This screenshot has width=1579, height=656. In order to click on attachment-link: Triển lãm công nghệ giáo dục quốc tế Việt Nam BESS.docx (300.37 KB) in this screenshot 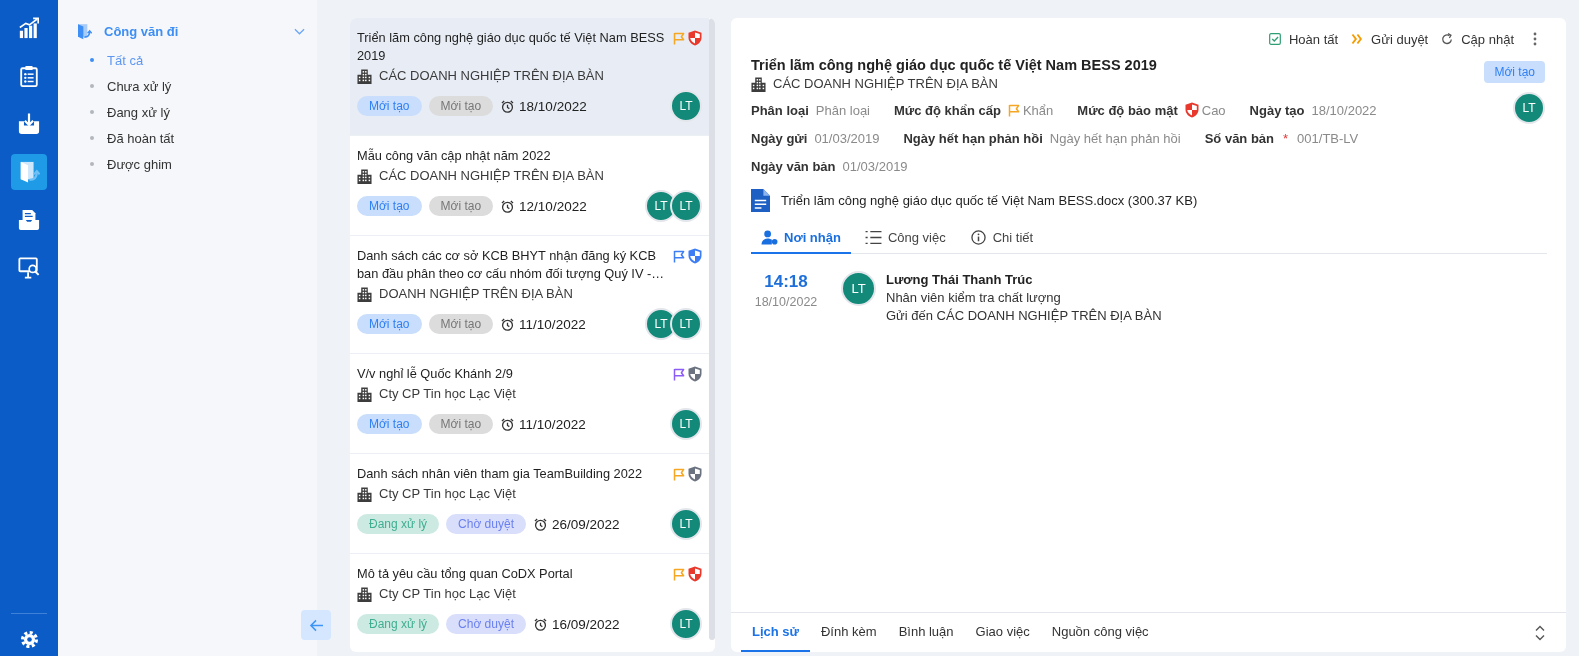, I will do `click(989, 200)`.